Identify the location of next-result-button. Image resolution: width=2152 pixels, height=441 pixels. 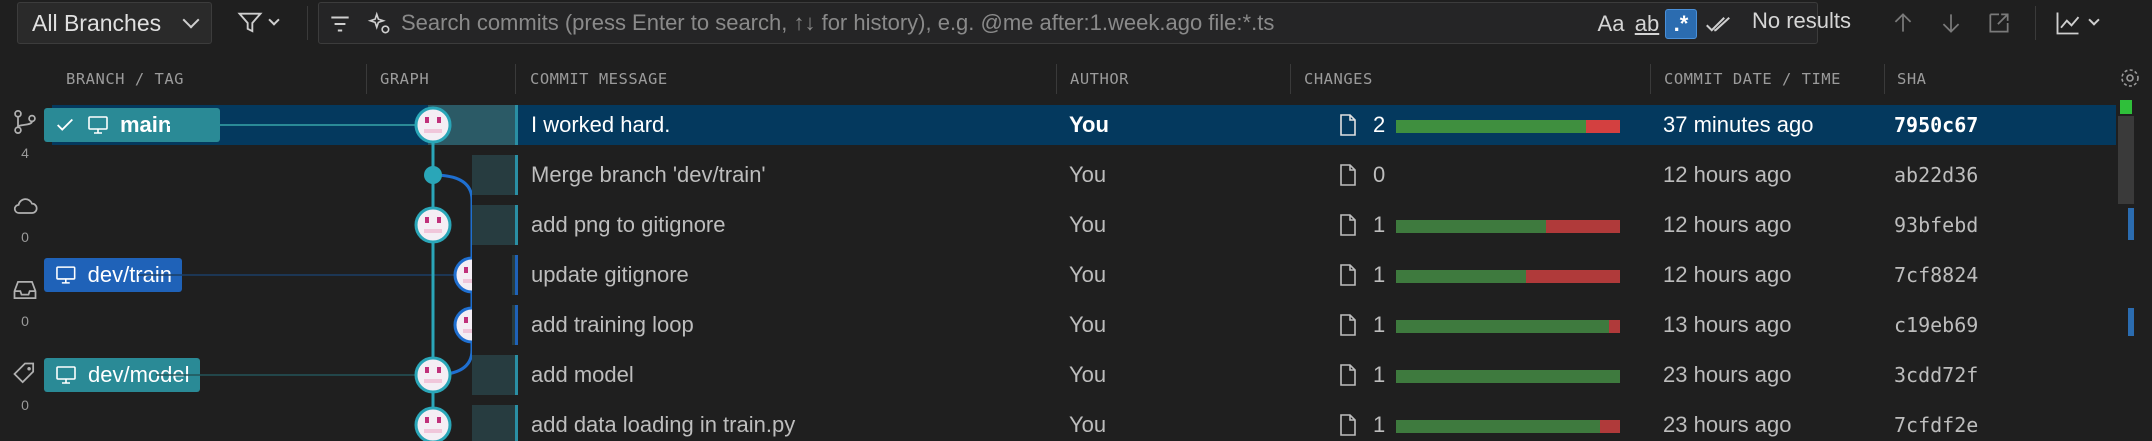
(1951, 23).